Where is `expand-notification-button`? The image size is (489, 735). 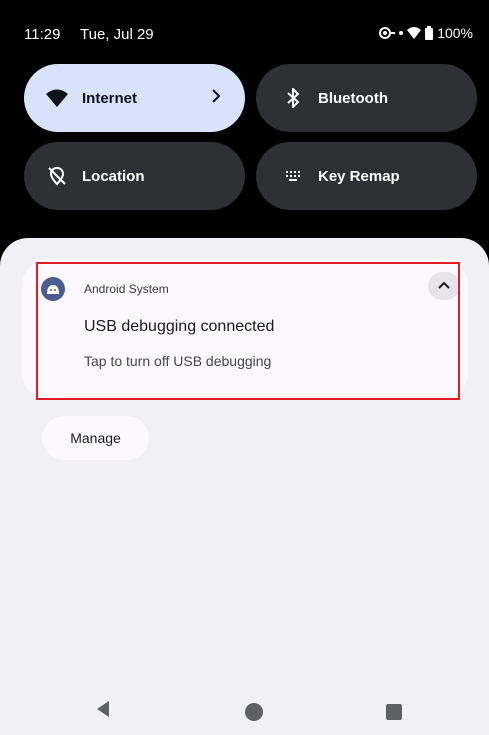 expand-notification-button is located at coordinates (444, 286).